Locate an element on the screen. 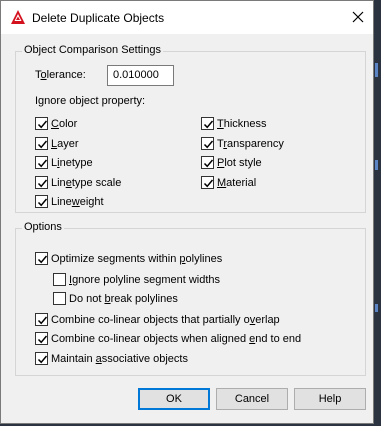  object-comparison-group-title: Object Comparison Settings is located at coordinates (92, 50).